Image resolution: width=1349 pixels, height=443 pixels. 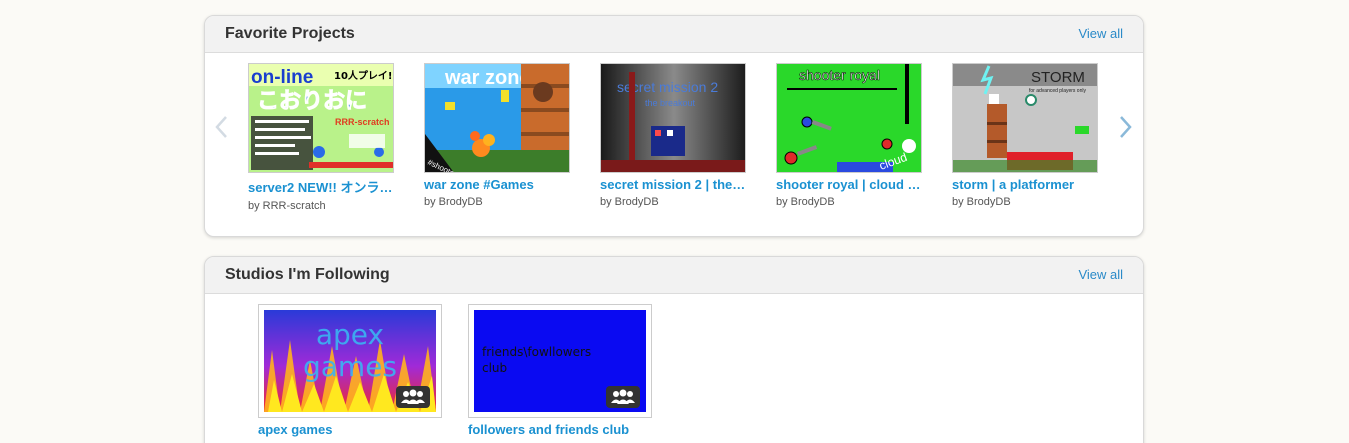 What do you see at coordinates (1058, 77) in the screenshot?
I see `thumb-text: STORM` at bounding box center [1058, 77].